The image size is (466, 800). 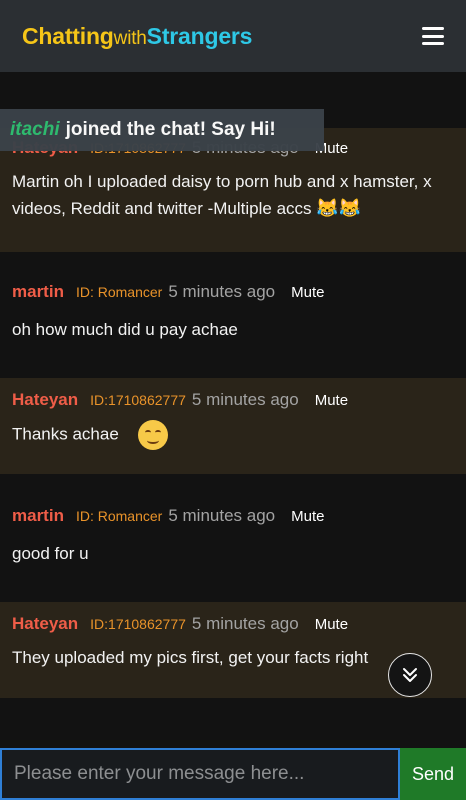 What do you see at coordinates (433, 774) in the screenshot?
I see `send-button: Send` at bounding box center [433, 774].